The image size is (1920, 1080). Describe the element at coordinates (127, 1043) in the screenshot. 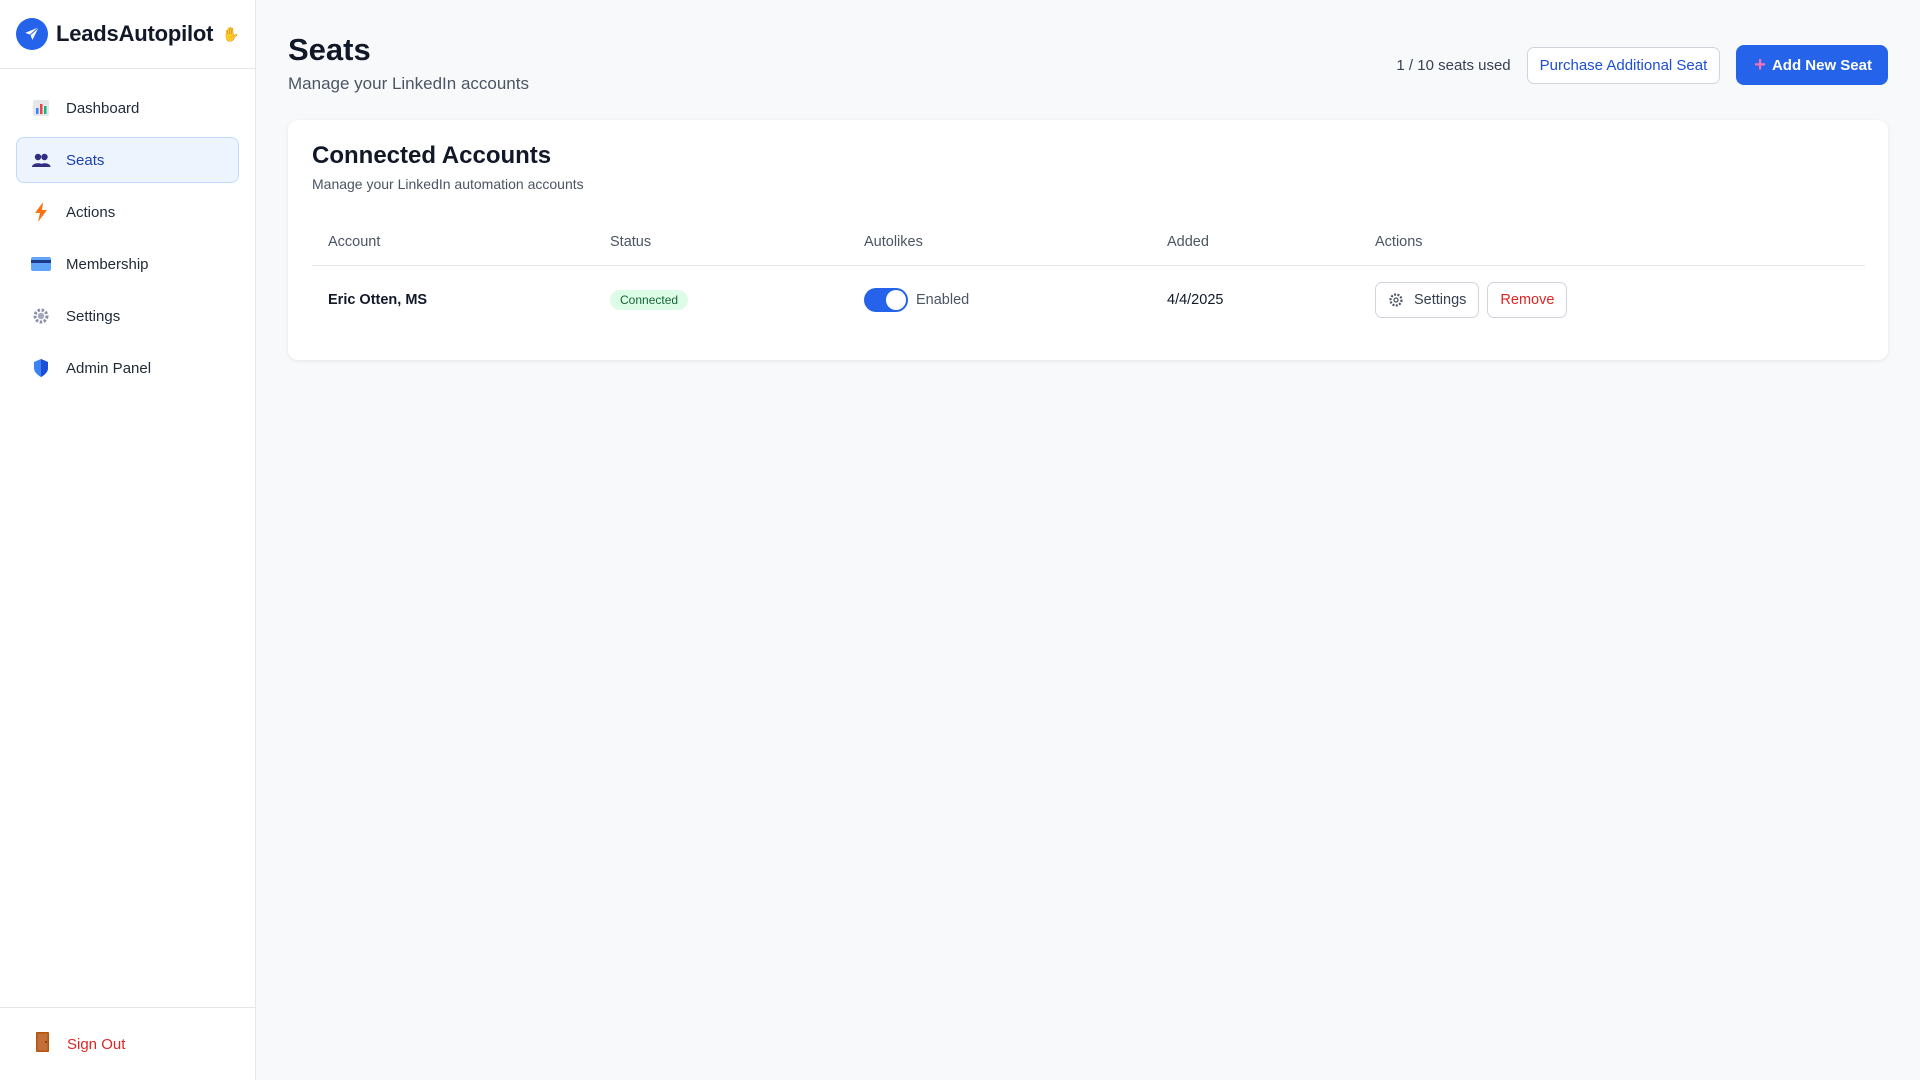

I see `sign-out-button: Sign Out` at that location.